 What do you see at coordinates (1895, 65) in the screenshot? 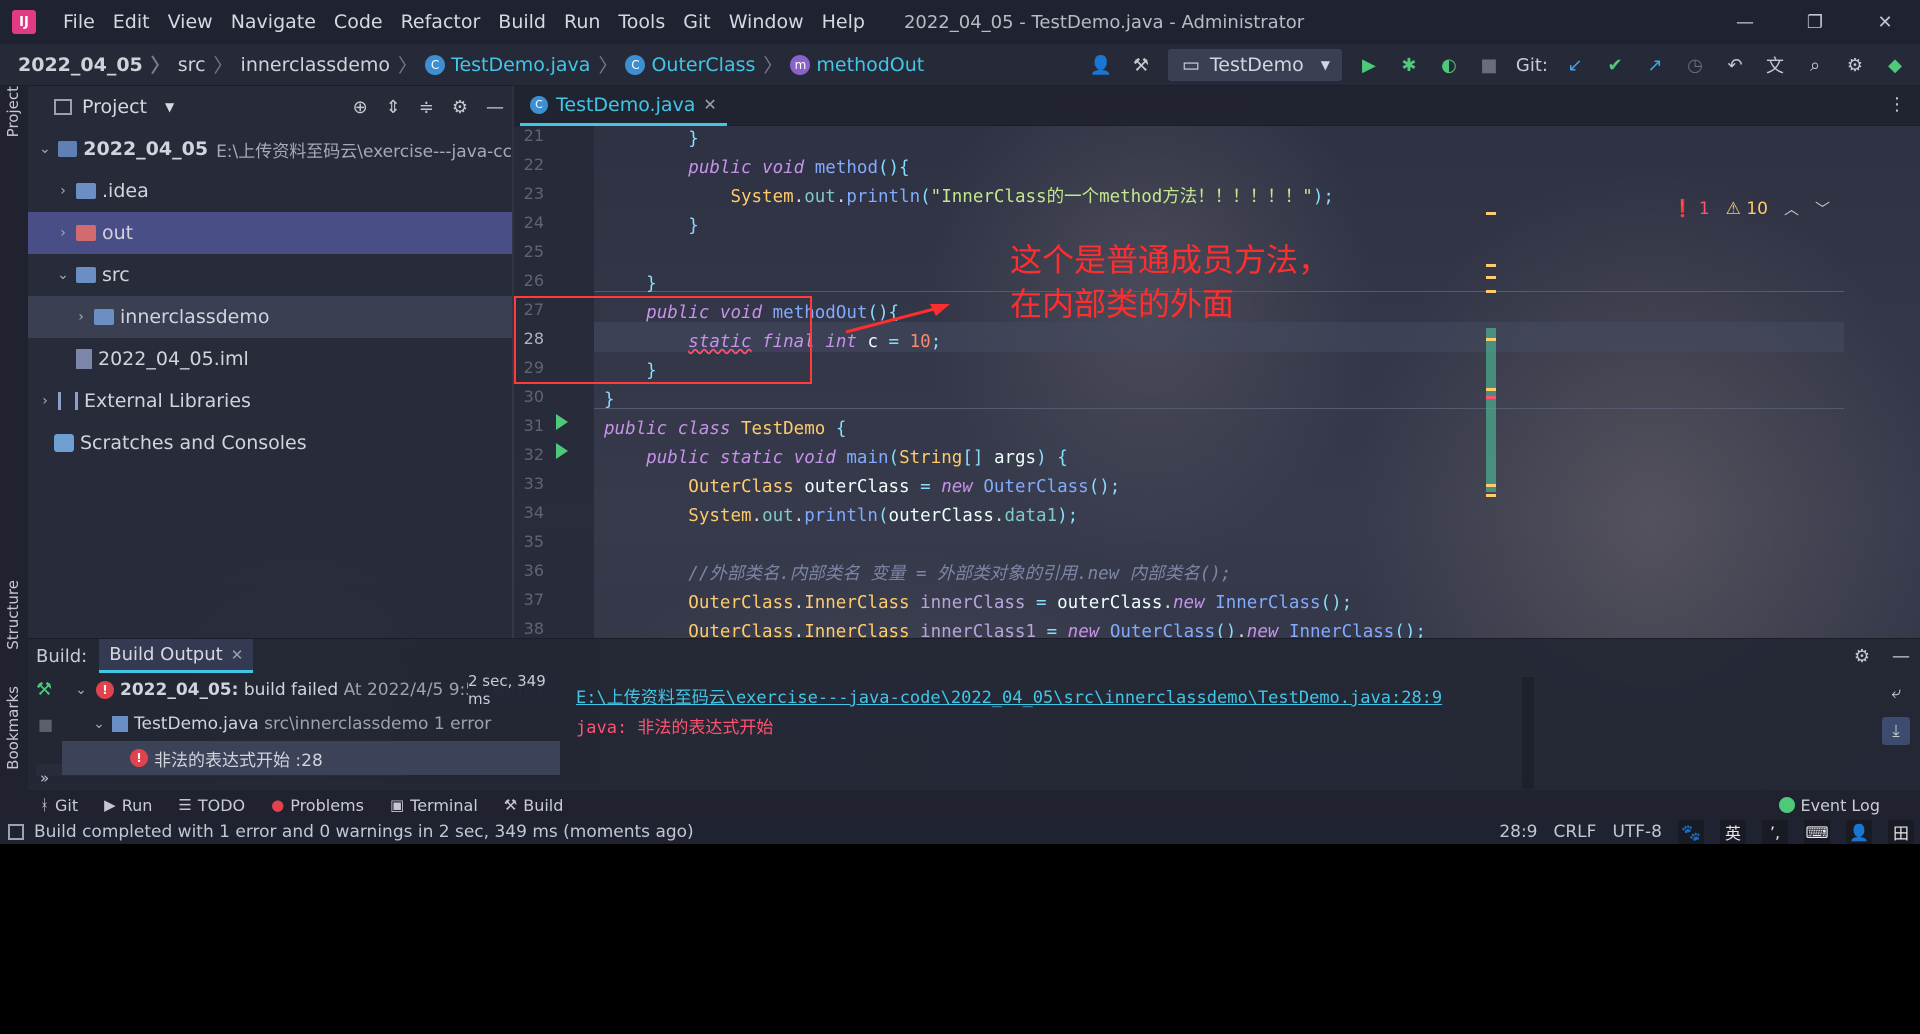
I see `plugin-icon: ◆` at bounding box center [1895, 65].